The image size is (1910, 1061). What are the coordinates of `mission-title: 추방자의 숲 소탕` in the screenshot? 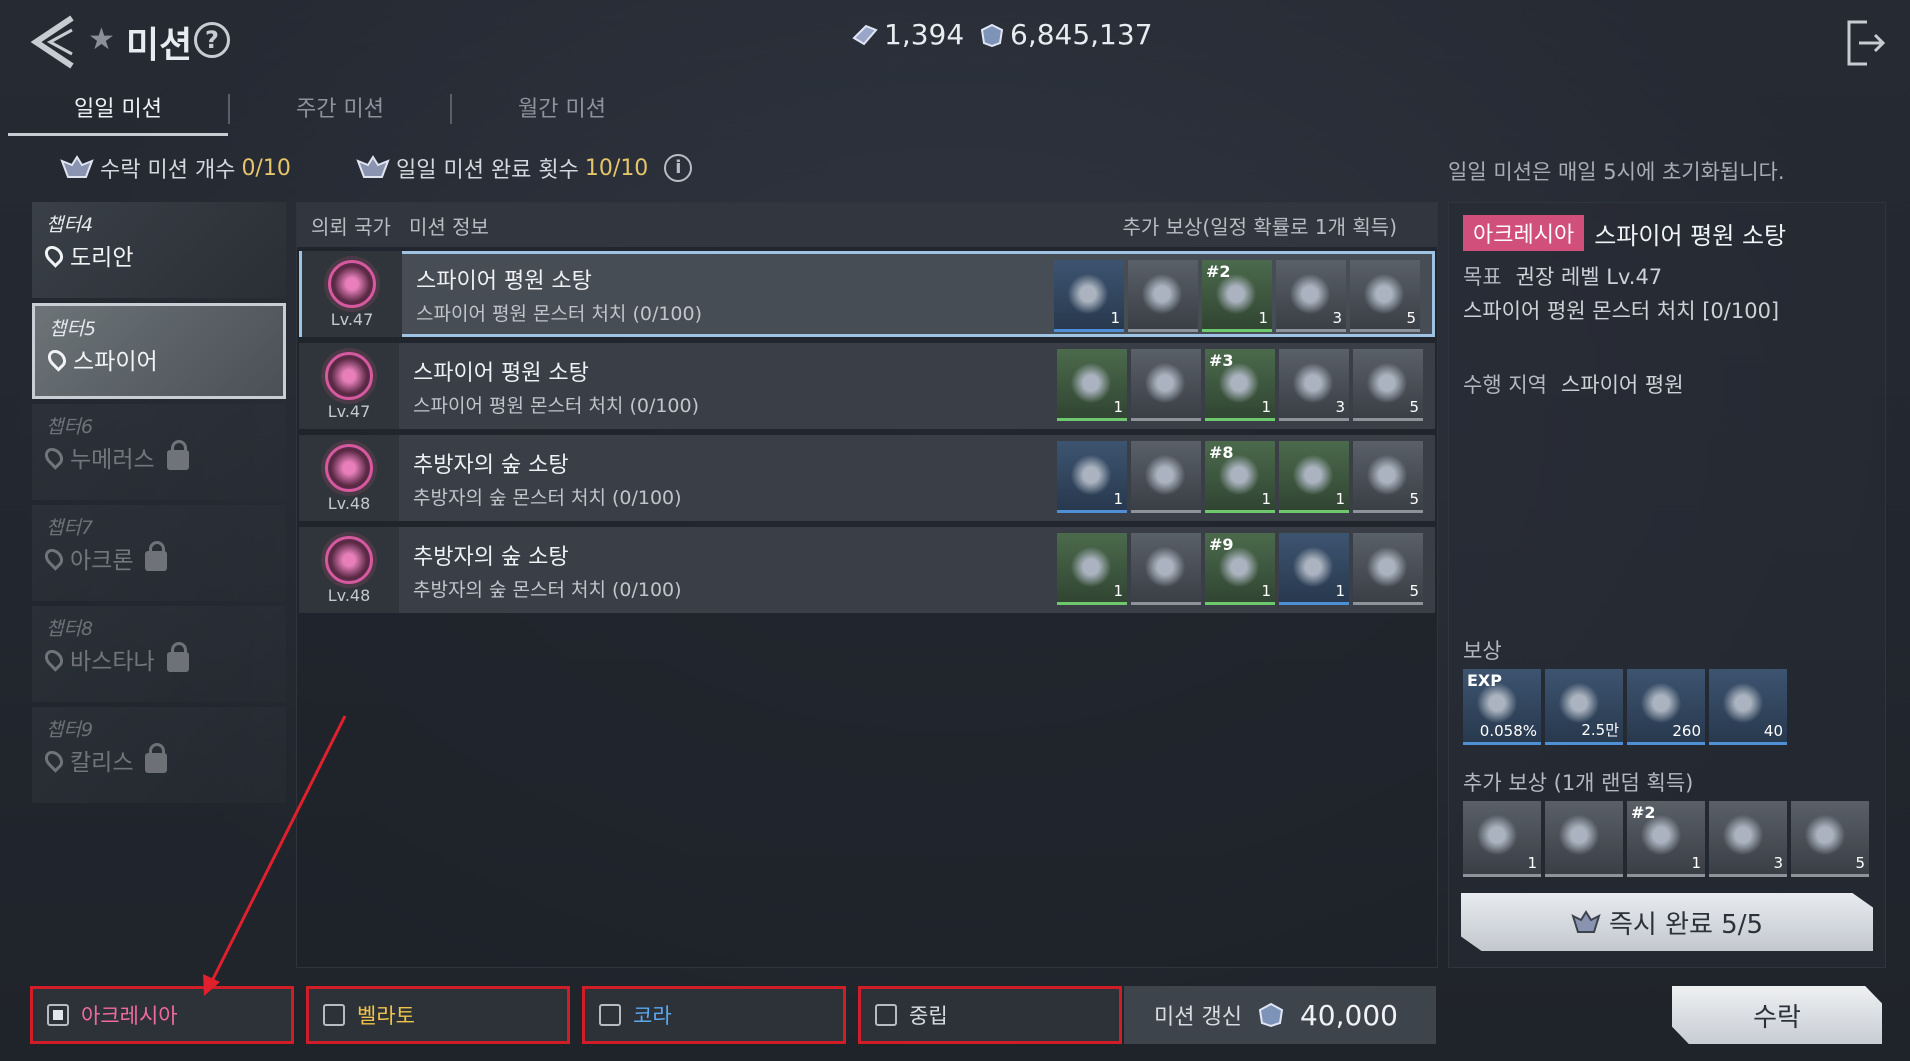 It's located at (491, 465).